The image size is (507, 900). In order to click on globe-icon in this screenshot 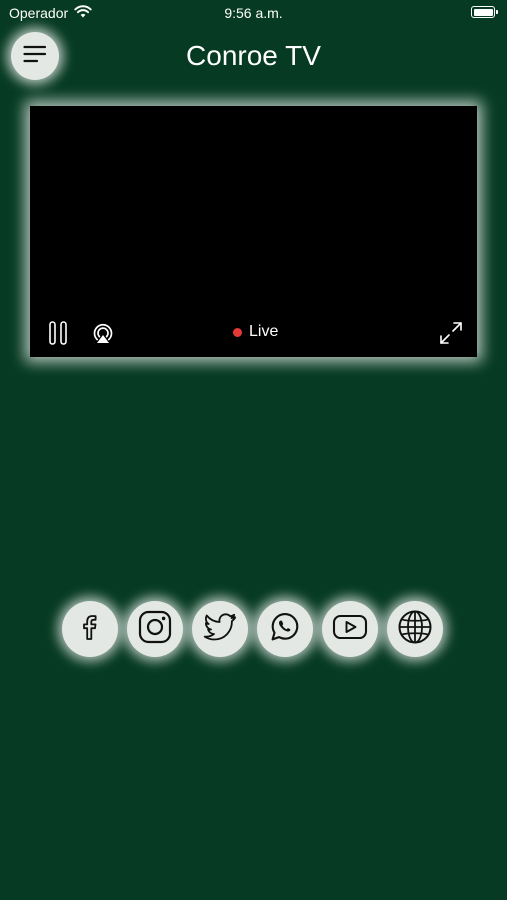, I will do `click(415, 629)`.